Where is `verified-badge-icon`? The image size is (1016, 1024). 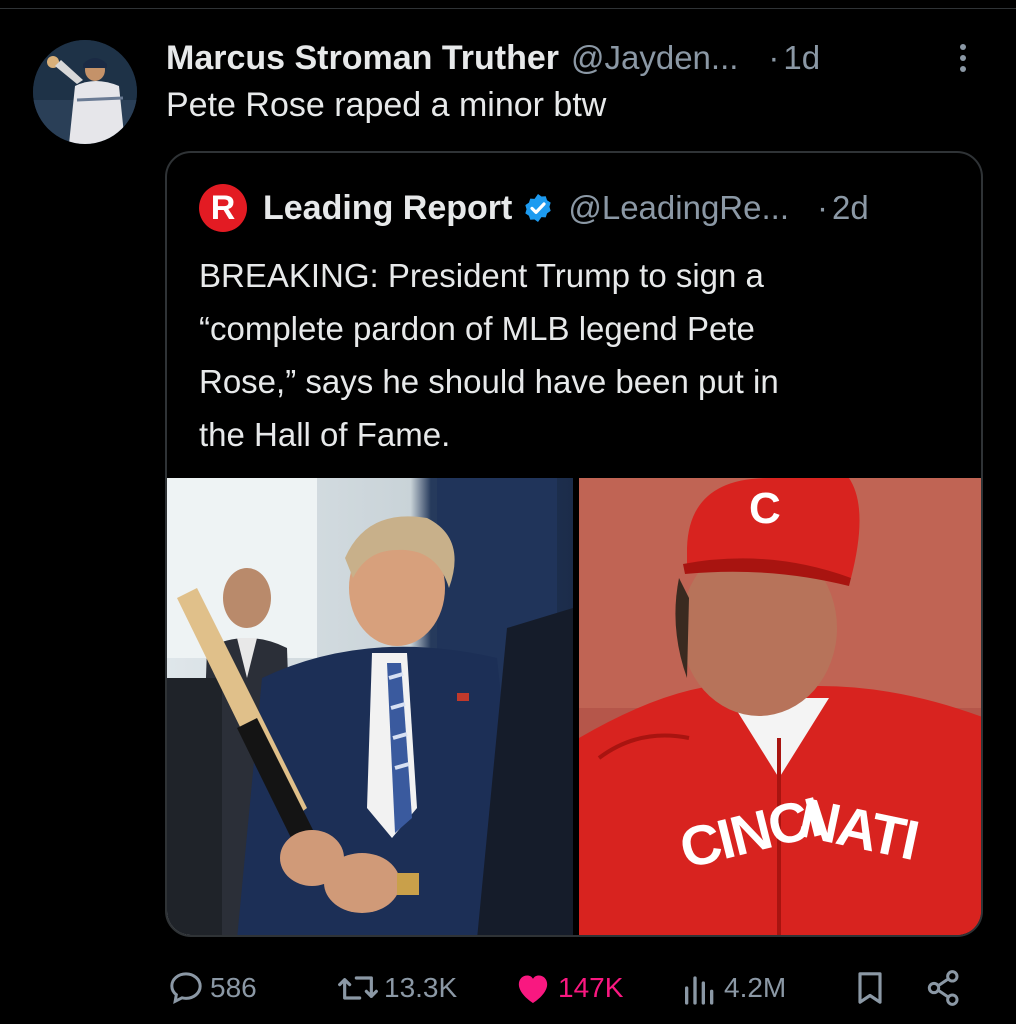
verified-badge-icon is located at coordinates (538, 208).